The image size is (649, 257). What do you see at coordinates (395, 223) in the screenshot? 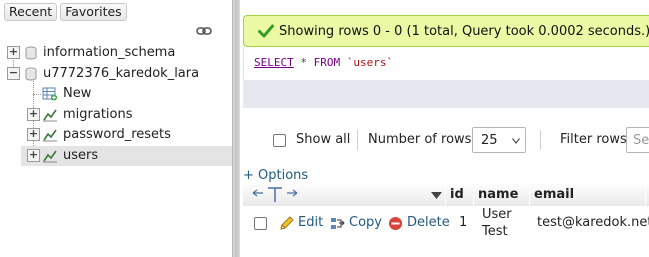
I see `delete-icon` at bounding box center [395, 223].